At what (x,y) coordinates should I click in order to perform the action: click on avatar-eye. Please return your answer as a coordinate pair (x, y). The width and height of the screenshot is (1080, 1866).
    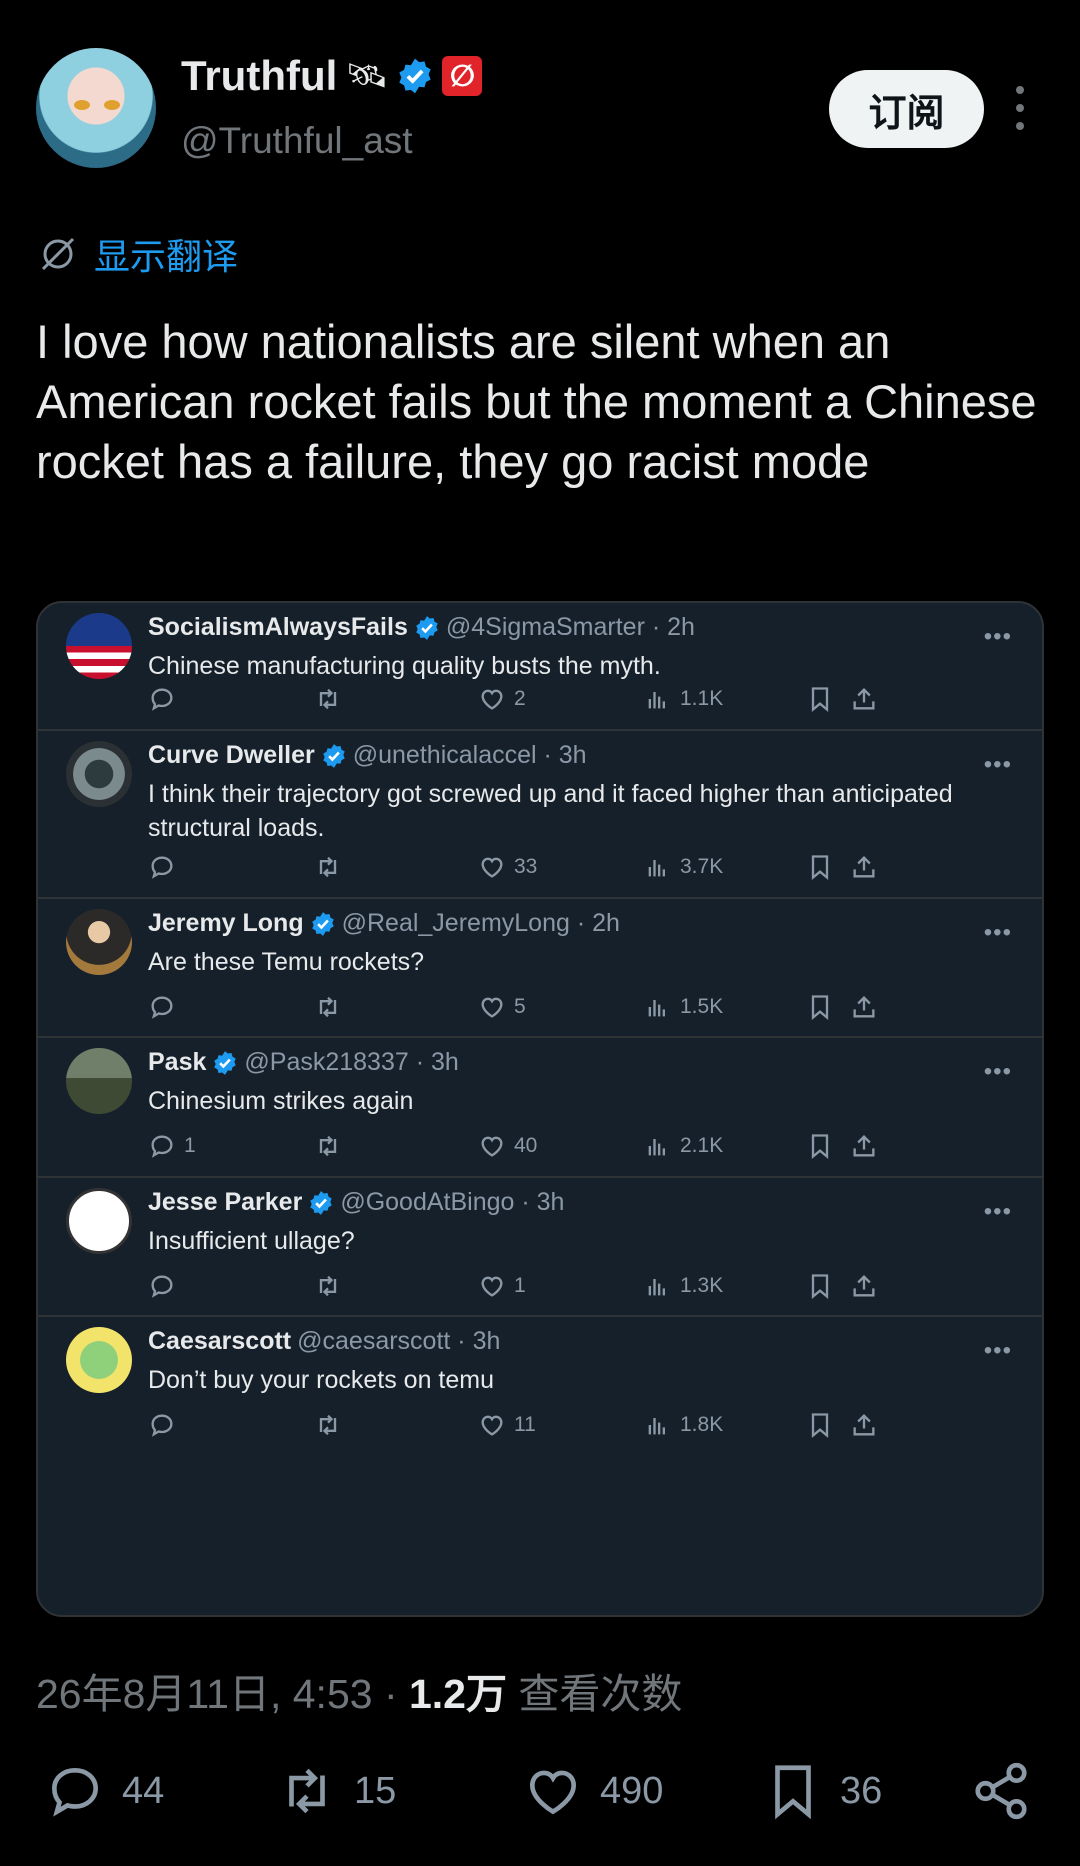
    Looking at the image, I should click on (82, 105).